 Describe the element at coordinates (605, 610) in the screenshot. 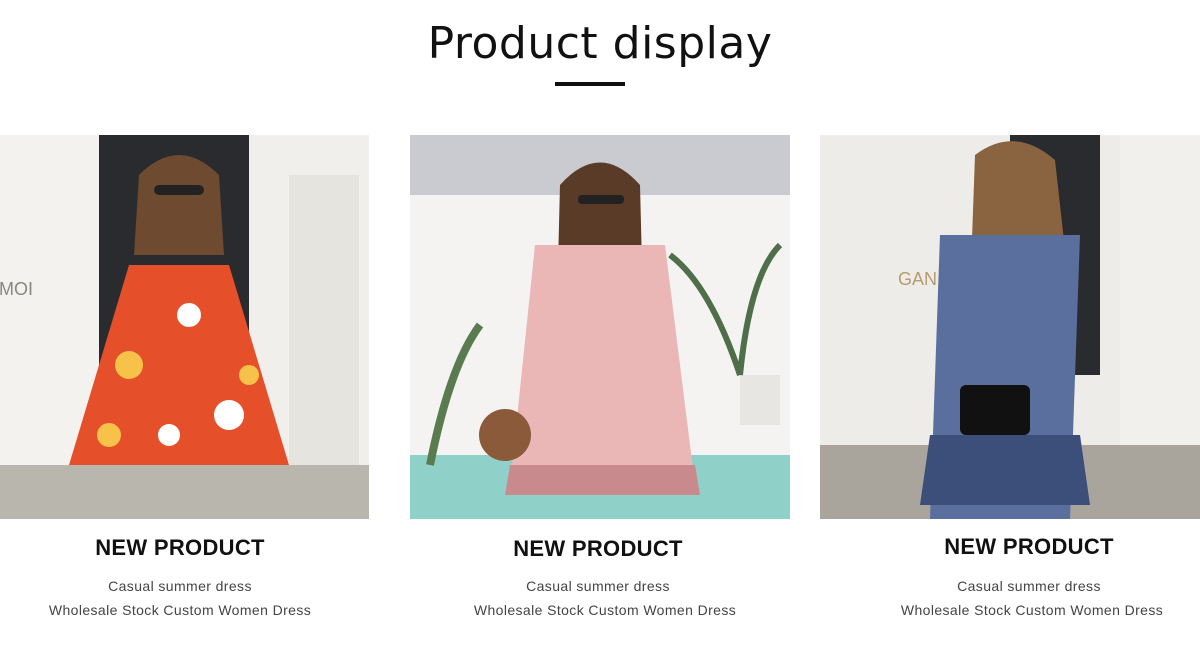

I see `product-2-description: Wholesale Stock Custom Women Dress` at that location.